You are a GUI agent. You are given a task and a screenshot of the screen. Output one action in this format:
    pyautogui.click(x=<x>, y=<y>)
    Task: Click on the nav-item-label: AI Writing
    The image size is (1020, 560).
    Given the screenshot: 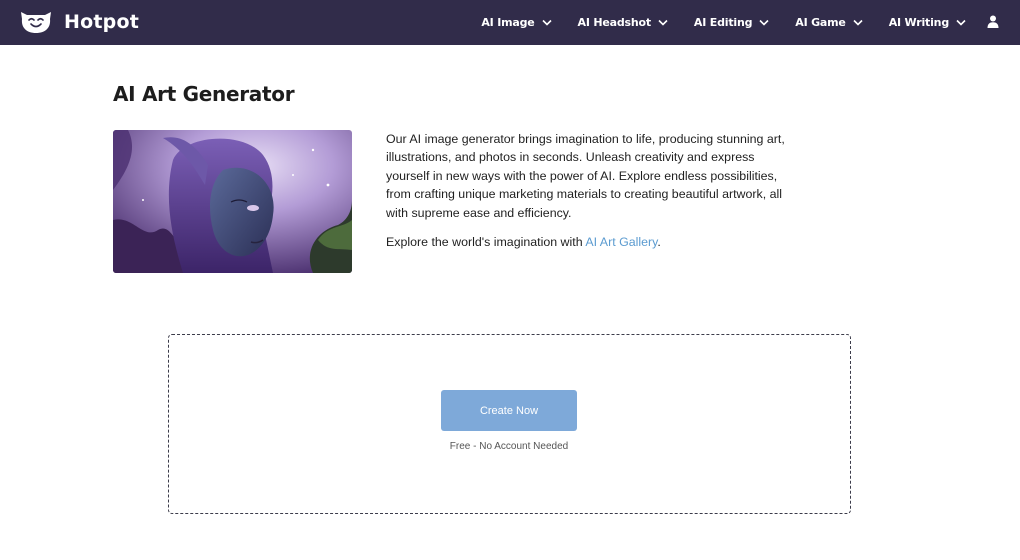 What is the action you would take?
    pyautogui.click(x=919, y=22)
    